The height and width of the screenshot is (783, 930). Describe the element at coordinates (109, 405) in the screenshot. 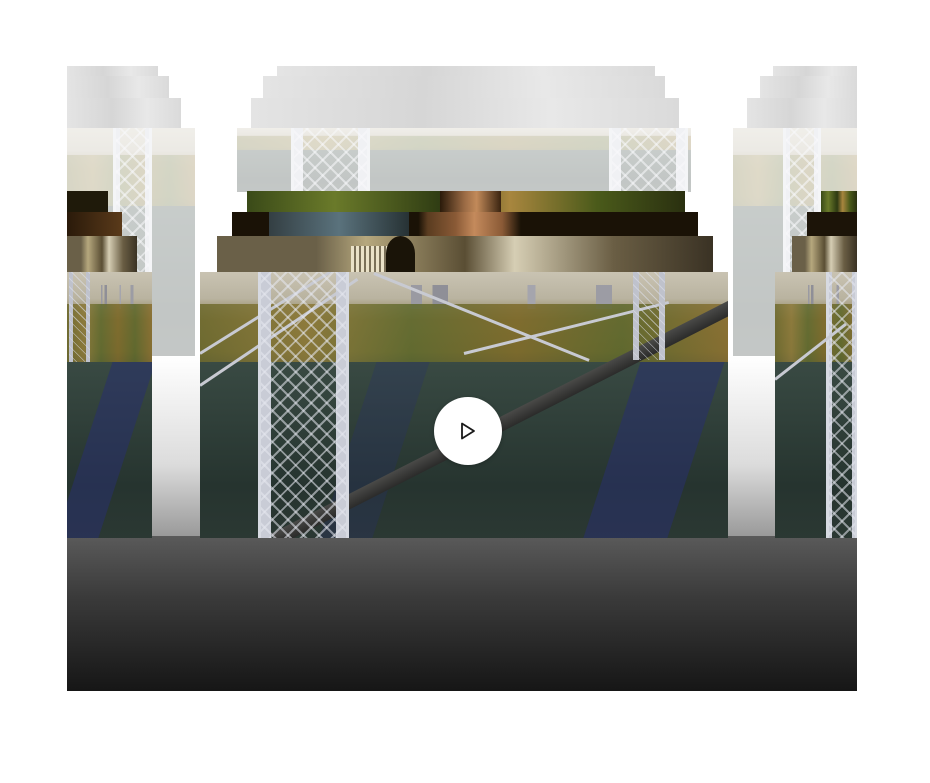

I see `carousel-slide-left` at that location.